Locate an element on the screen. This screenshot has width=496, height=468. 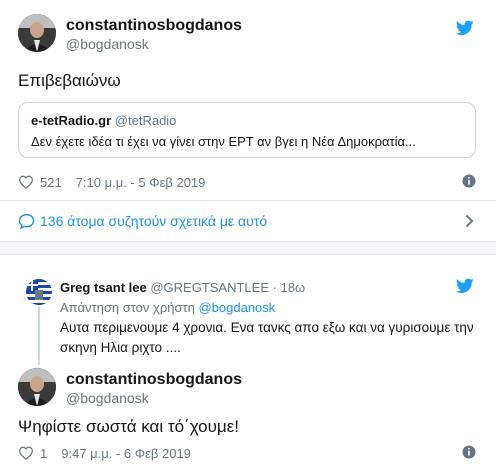
like-count: 521 is located at coordinates (51, 182).